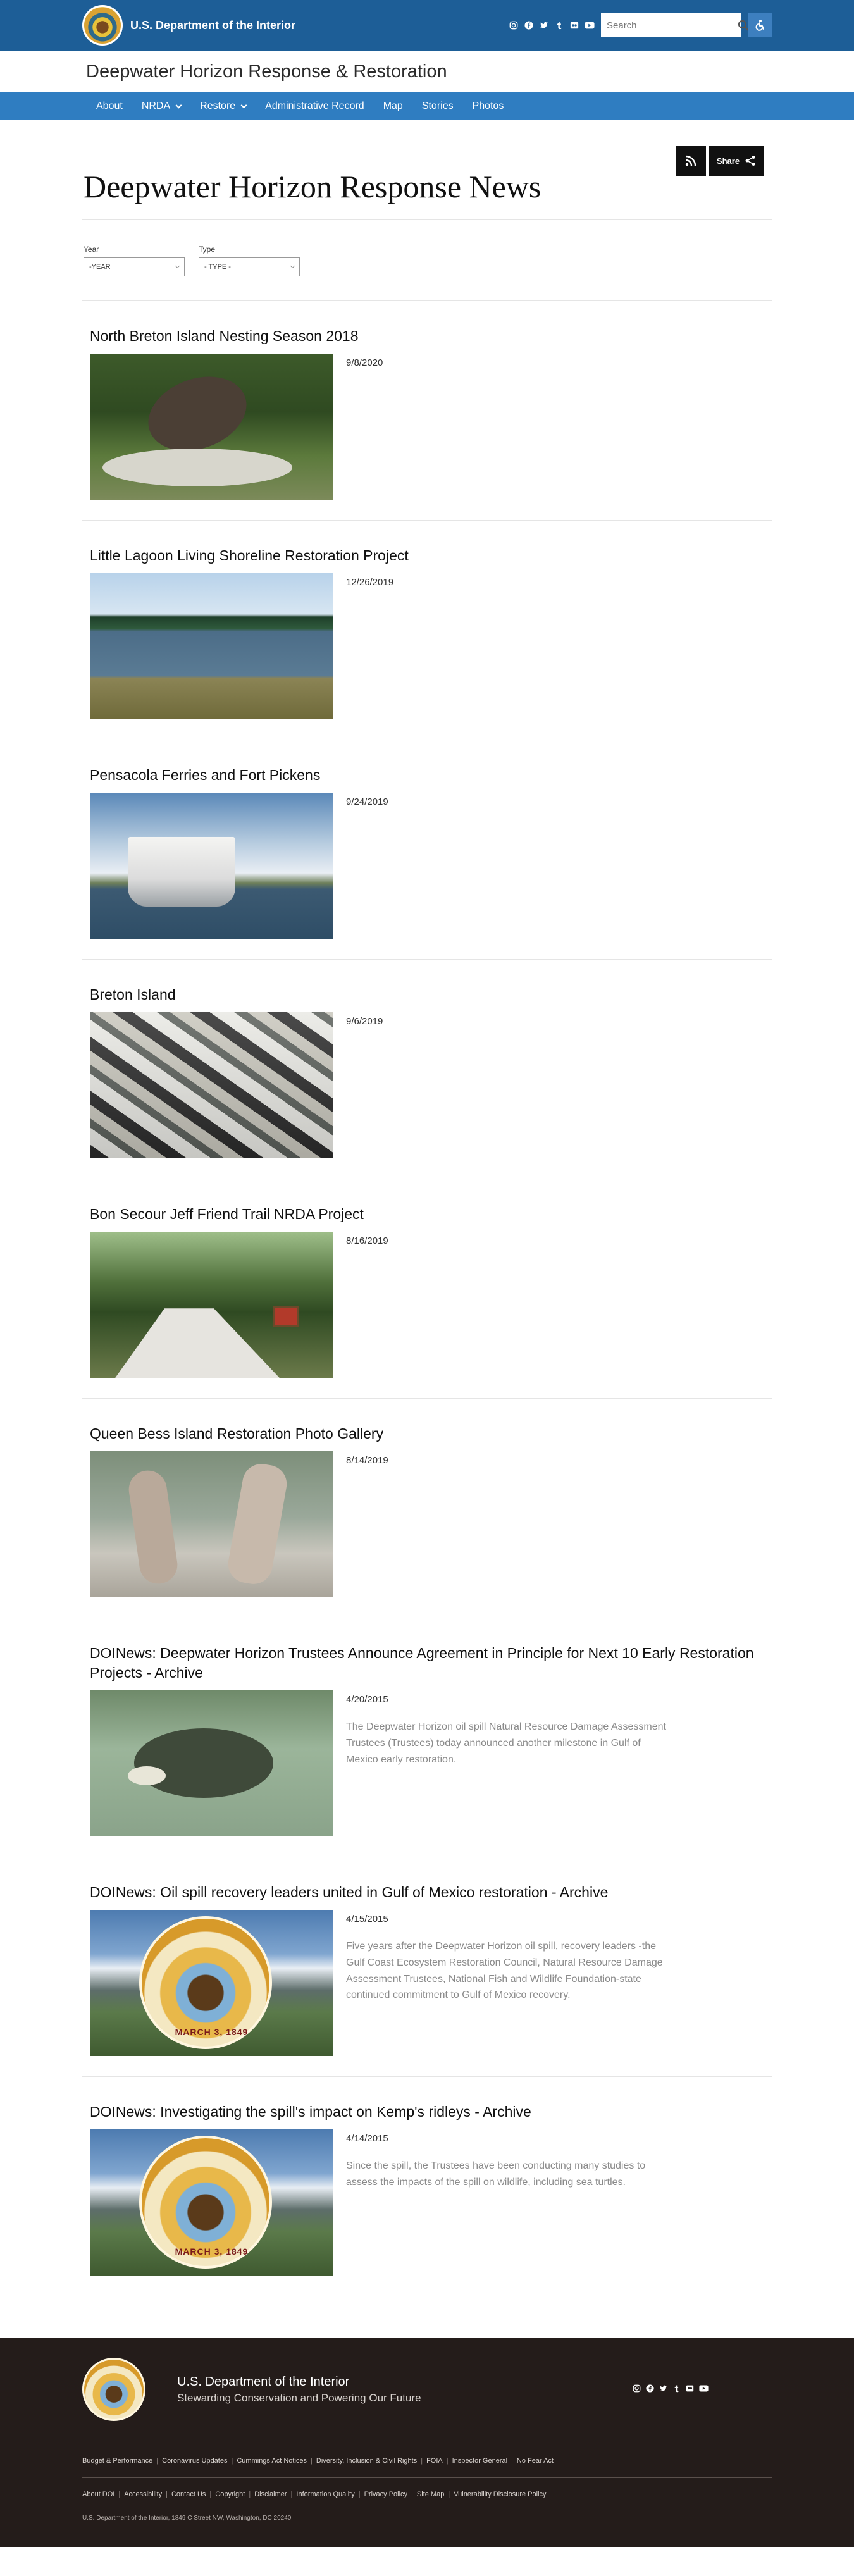 Image resolution: width=854 pixels, height=2576 pixels. I want to click on seal-date-text: MARCH 3, 1849, so click(212, 2252).